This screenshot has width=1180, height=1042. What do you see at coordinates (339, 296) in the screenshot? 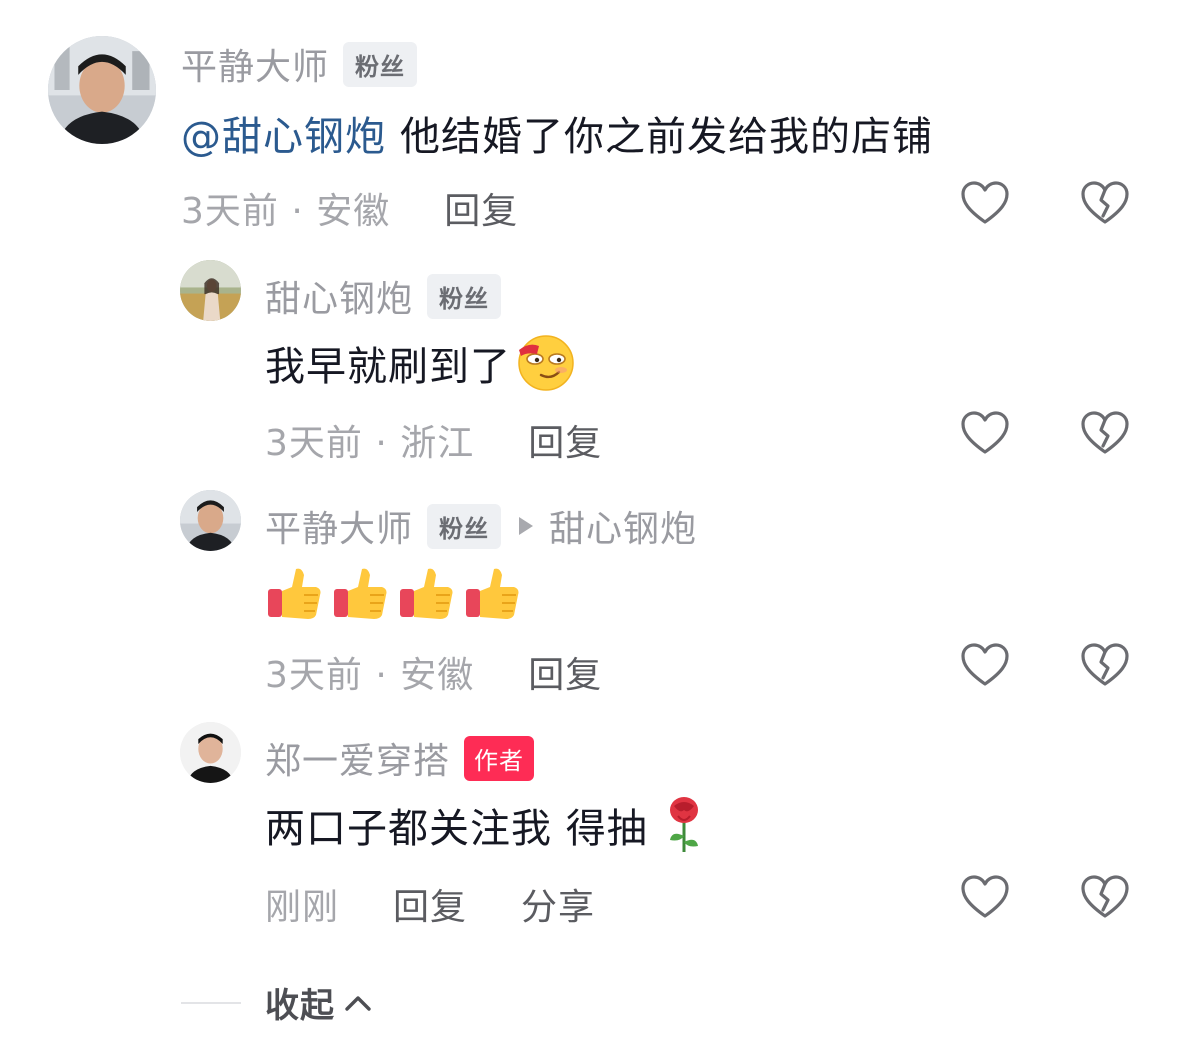
I see `username: 甜心钢炮` at bounding box center [339, 296].